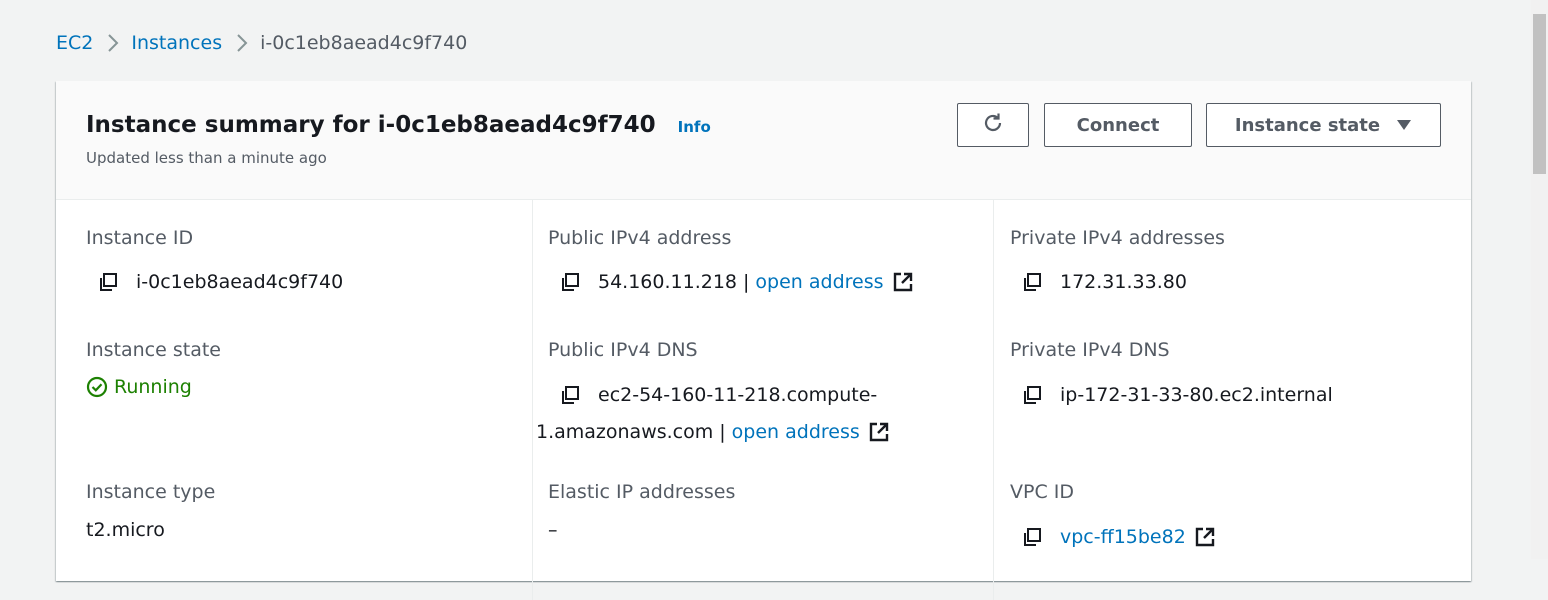 The width and height of the screenshot is (1548, 600). I want to click on vpc-id-link: vpc-ff15be82, so click(1123, 537).